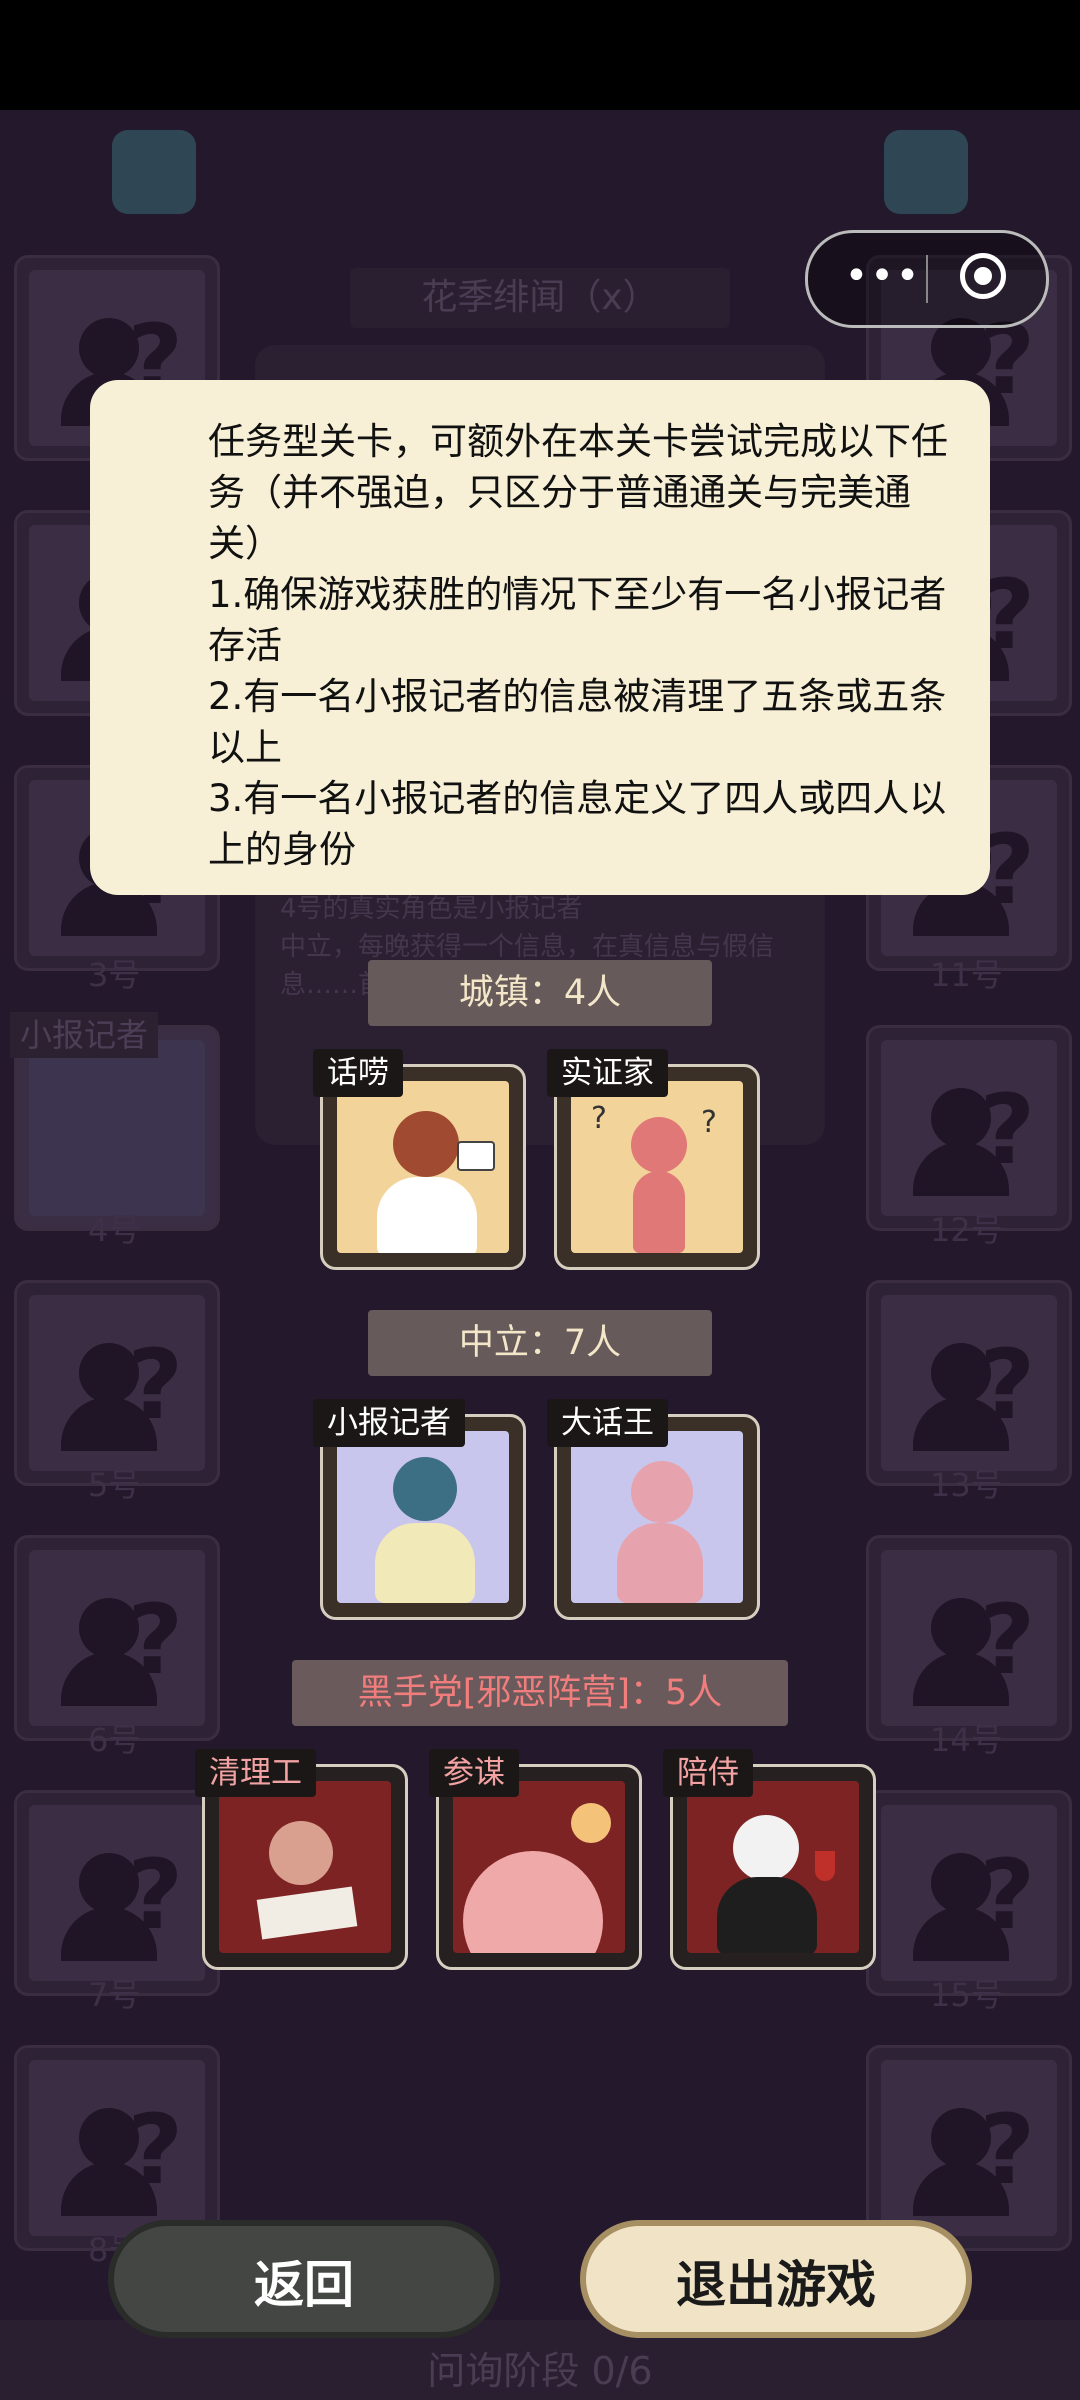  What do you see at coordinates (389, 1423) in the screenshot?
I see `role-label: 小报记者` at bounding box center [389, 1423].